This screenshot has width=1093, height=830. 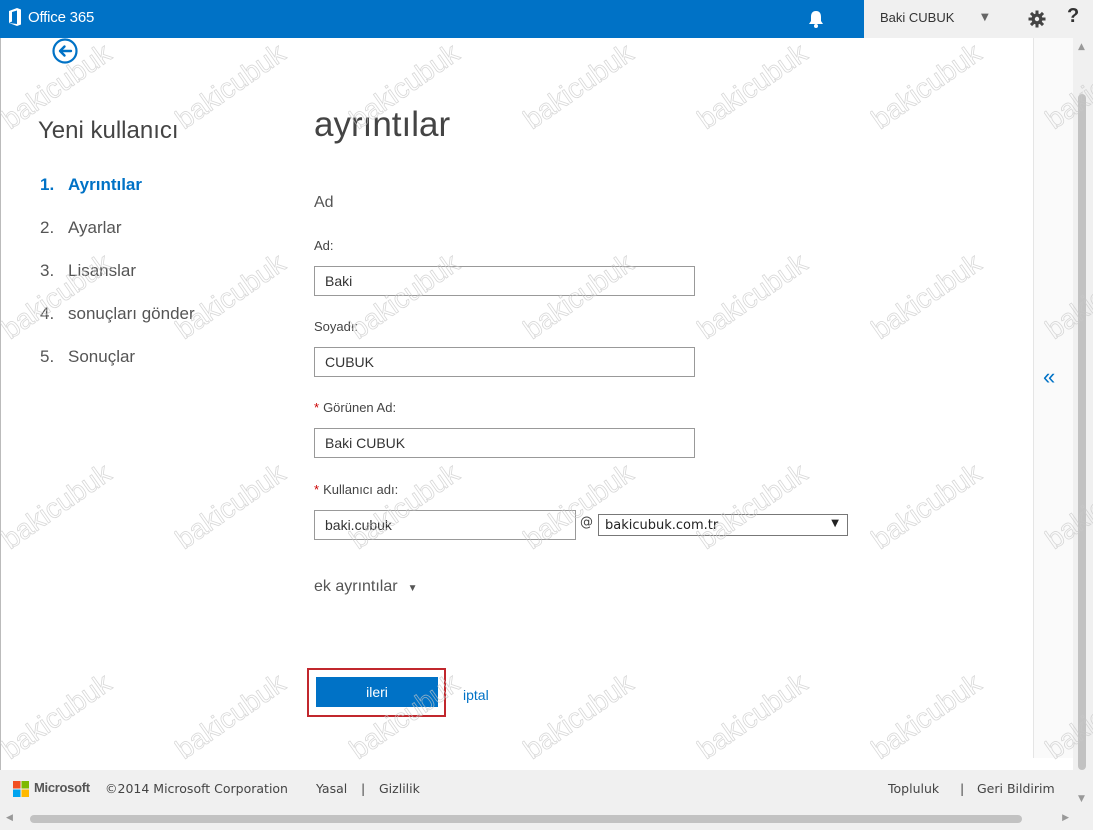 I want to click on frame-border, so click(x=0, y=434).